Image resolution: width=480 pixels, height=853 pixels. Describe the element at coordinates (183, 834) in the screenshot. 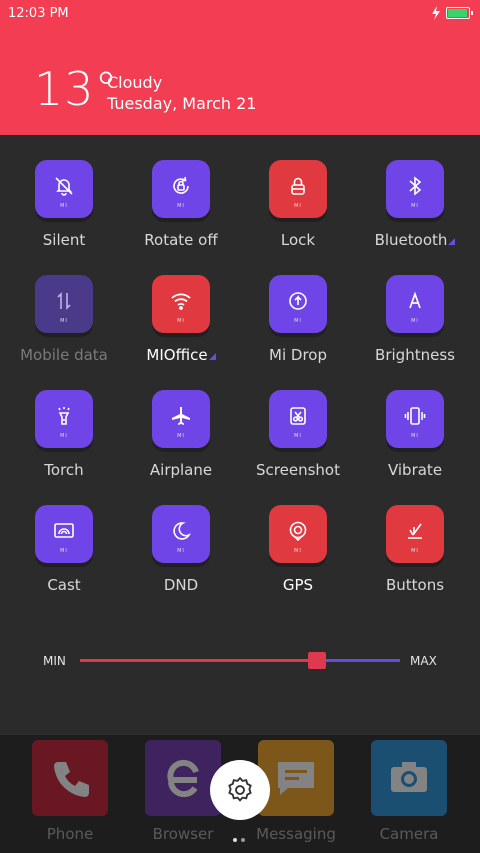

I see `dock-app-label: Browser` at that location.